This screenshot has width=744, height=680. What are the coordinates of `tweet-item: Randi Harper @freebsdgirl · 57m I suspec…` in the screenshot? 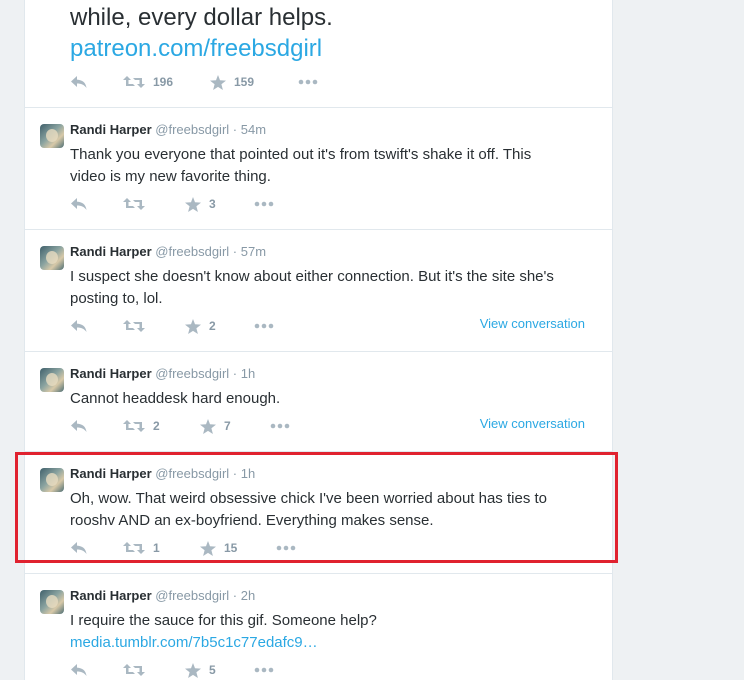 It's located at (318, 291).